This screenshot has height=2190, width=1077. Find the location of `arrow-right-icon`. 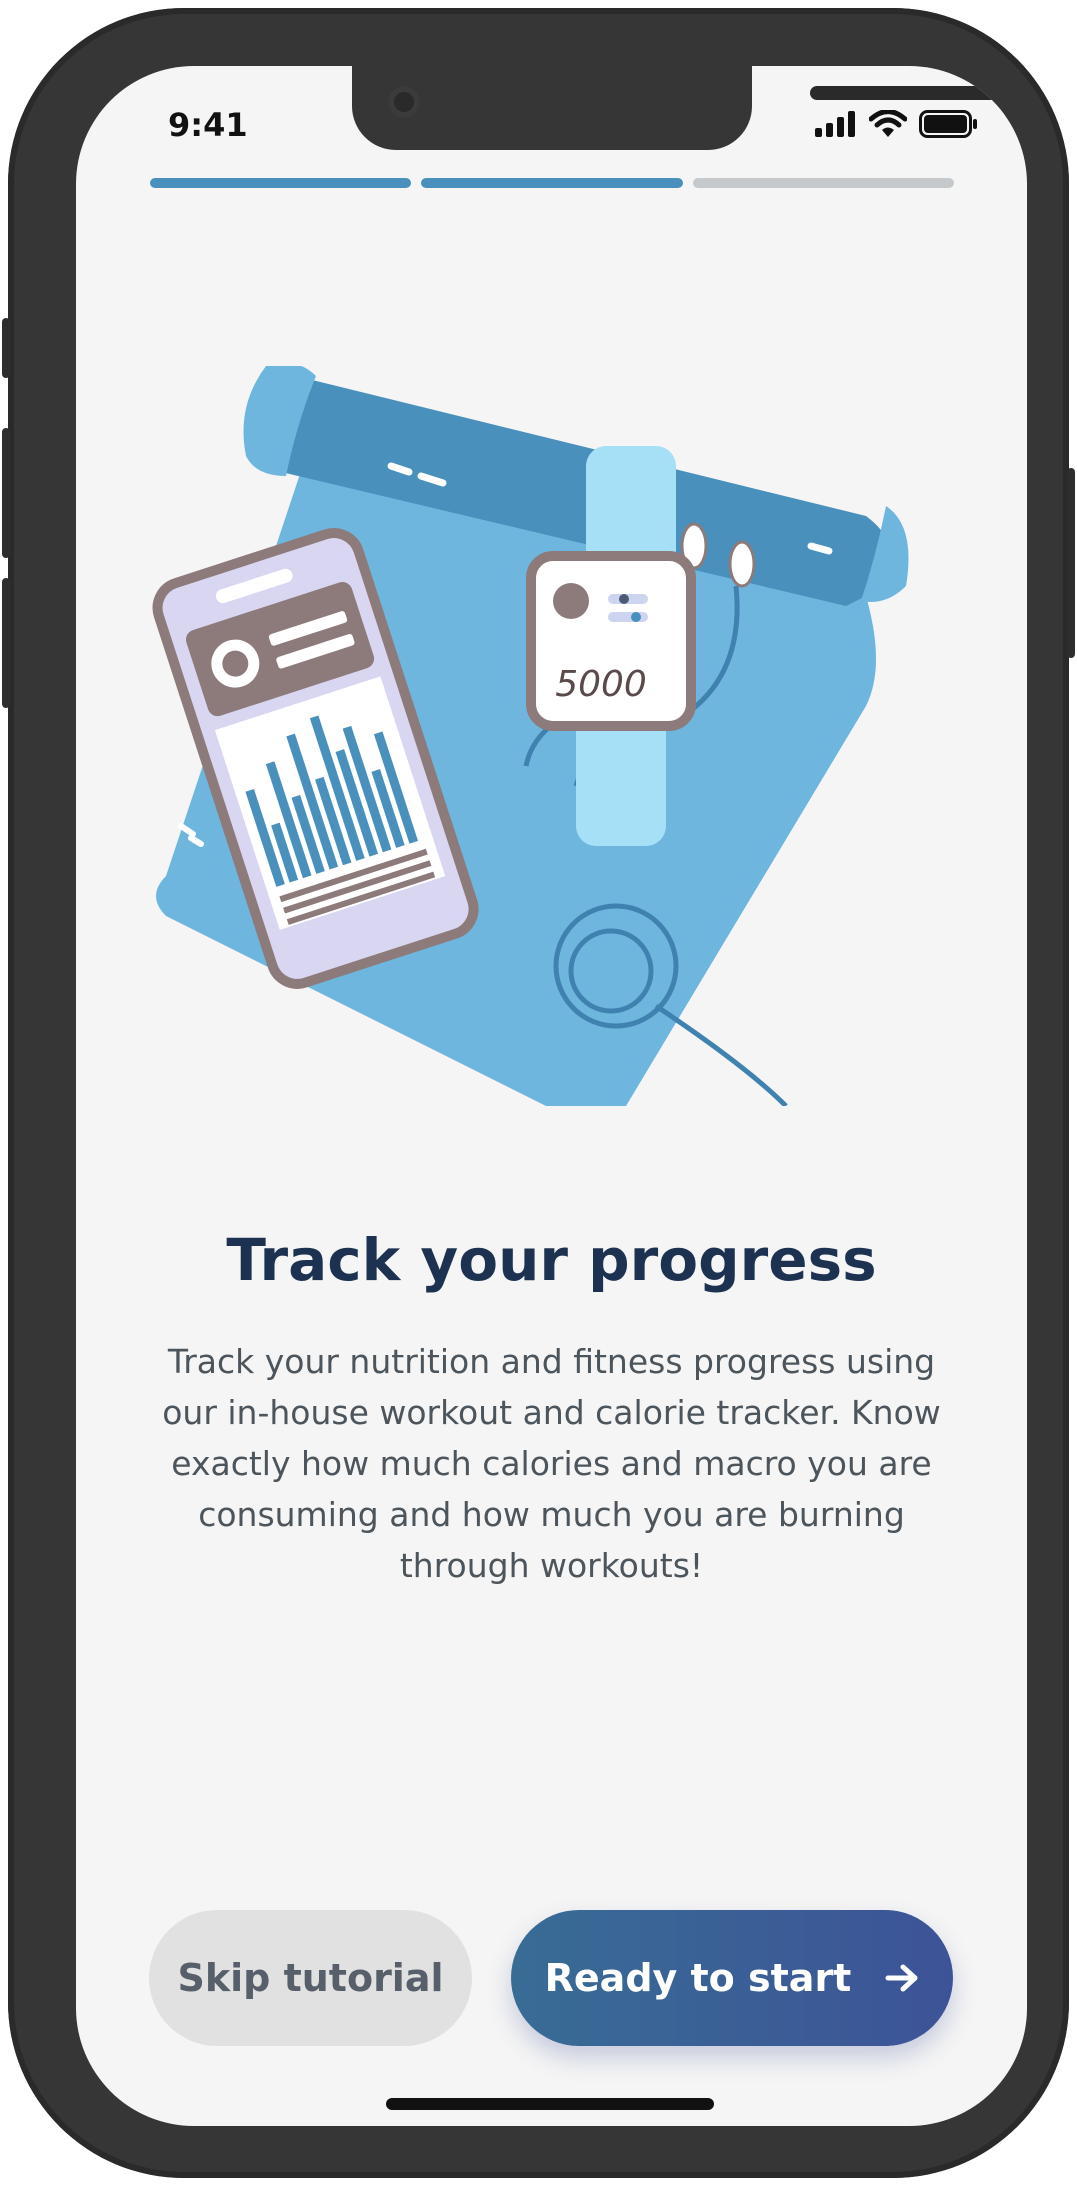

arrow-right-icon is located at coordinates (901, 1978).